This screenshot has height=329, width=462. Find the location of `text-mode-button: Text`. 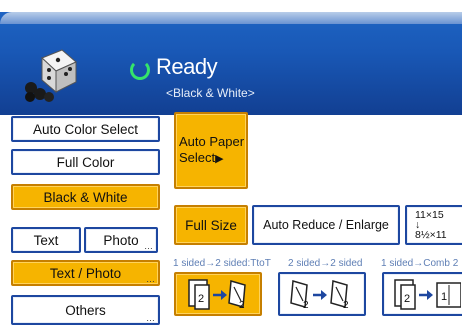

text-mode-button: Text is located at coordinates (46, 240).